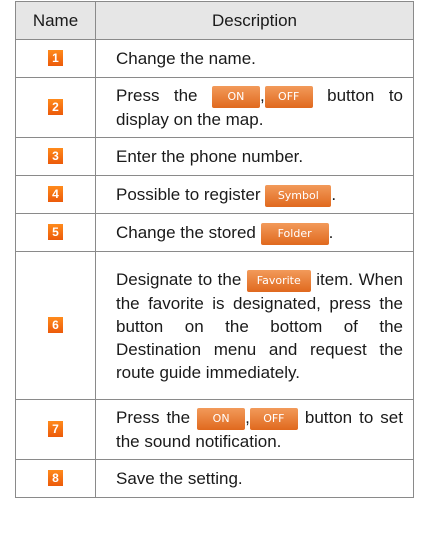 The image size is (427, 551). I want to click on number-badge: 3, so click(55, 156).